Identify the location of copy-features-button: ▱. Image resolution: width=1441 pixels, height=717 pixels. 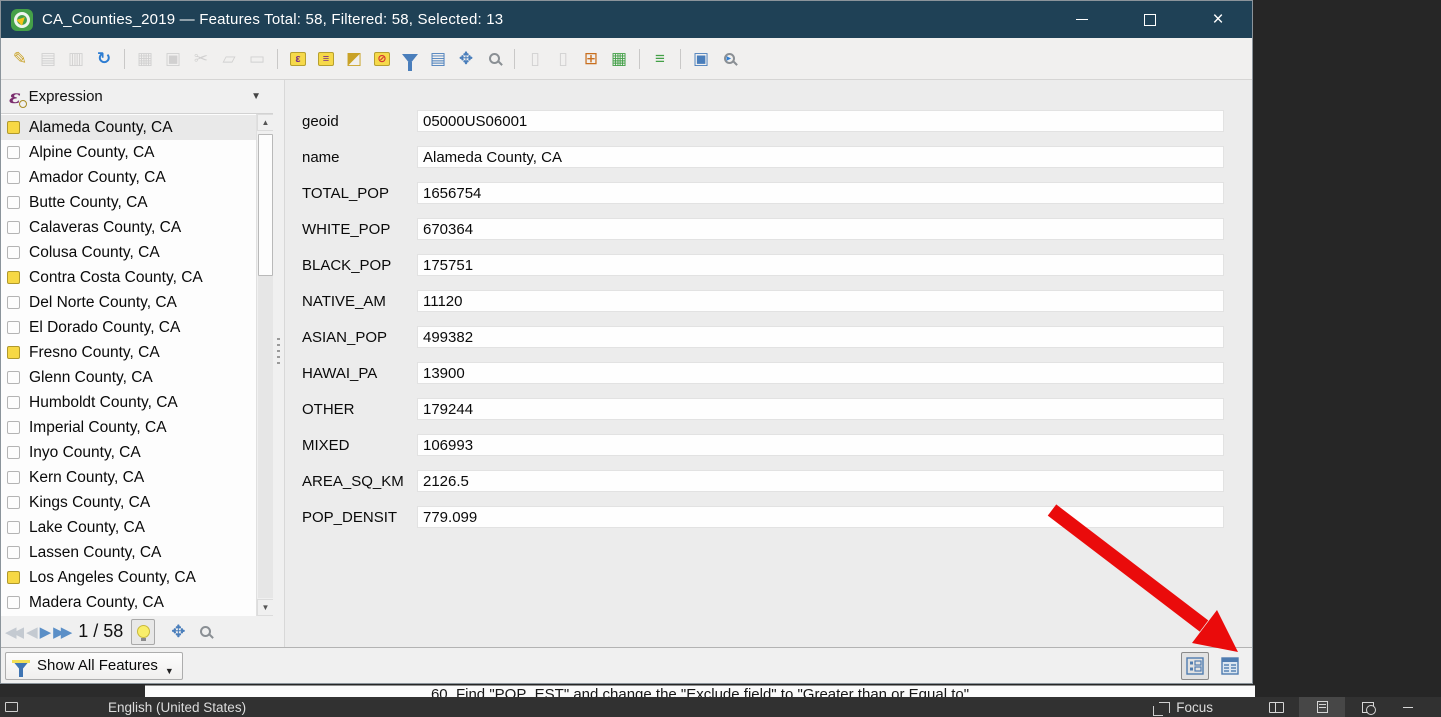
(229, 59).